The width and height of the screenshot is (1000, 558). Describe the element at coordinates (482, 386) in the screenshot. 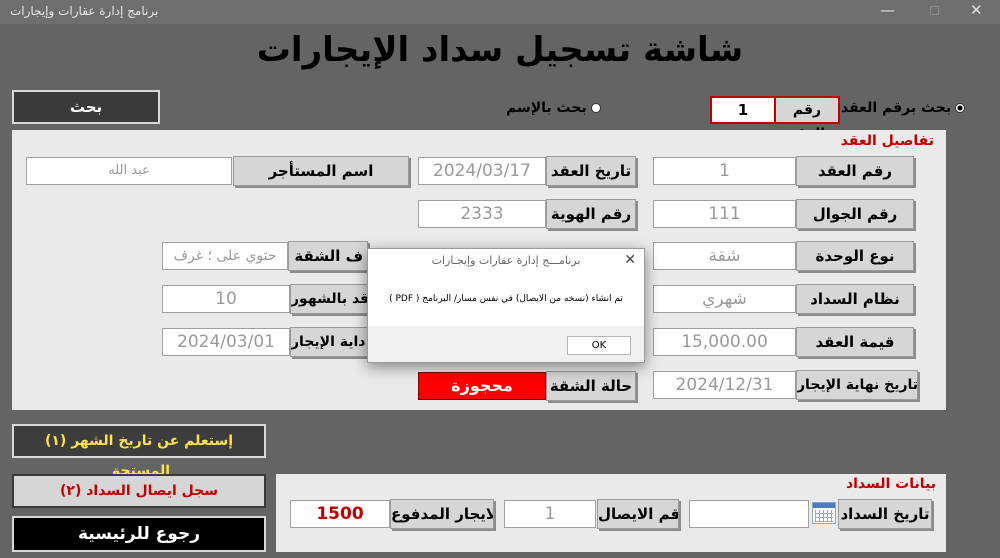

I see `apartment-status-badge: محجوزة` at that location.